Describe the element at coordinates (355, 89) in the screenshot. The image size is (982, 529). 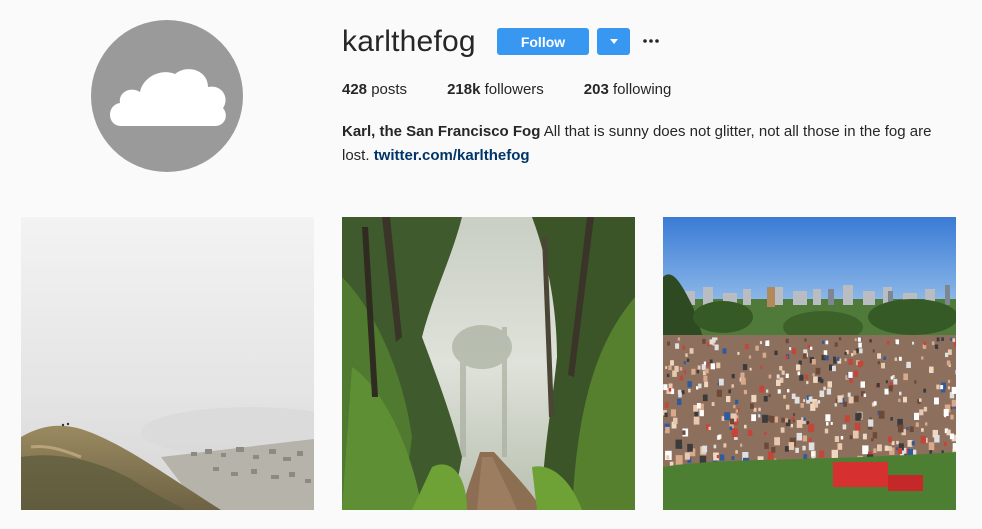
I see `posts-count: 428` at that location.